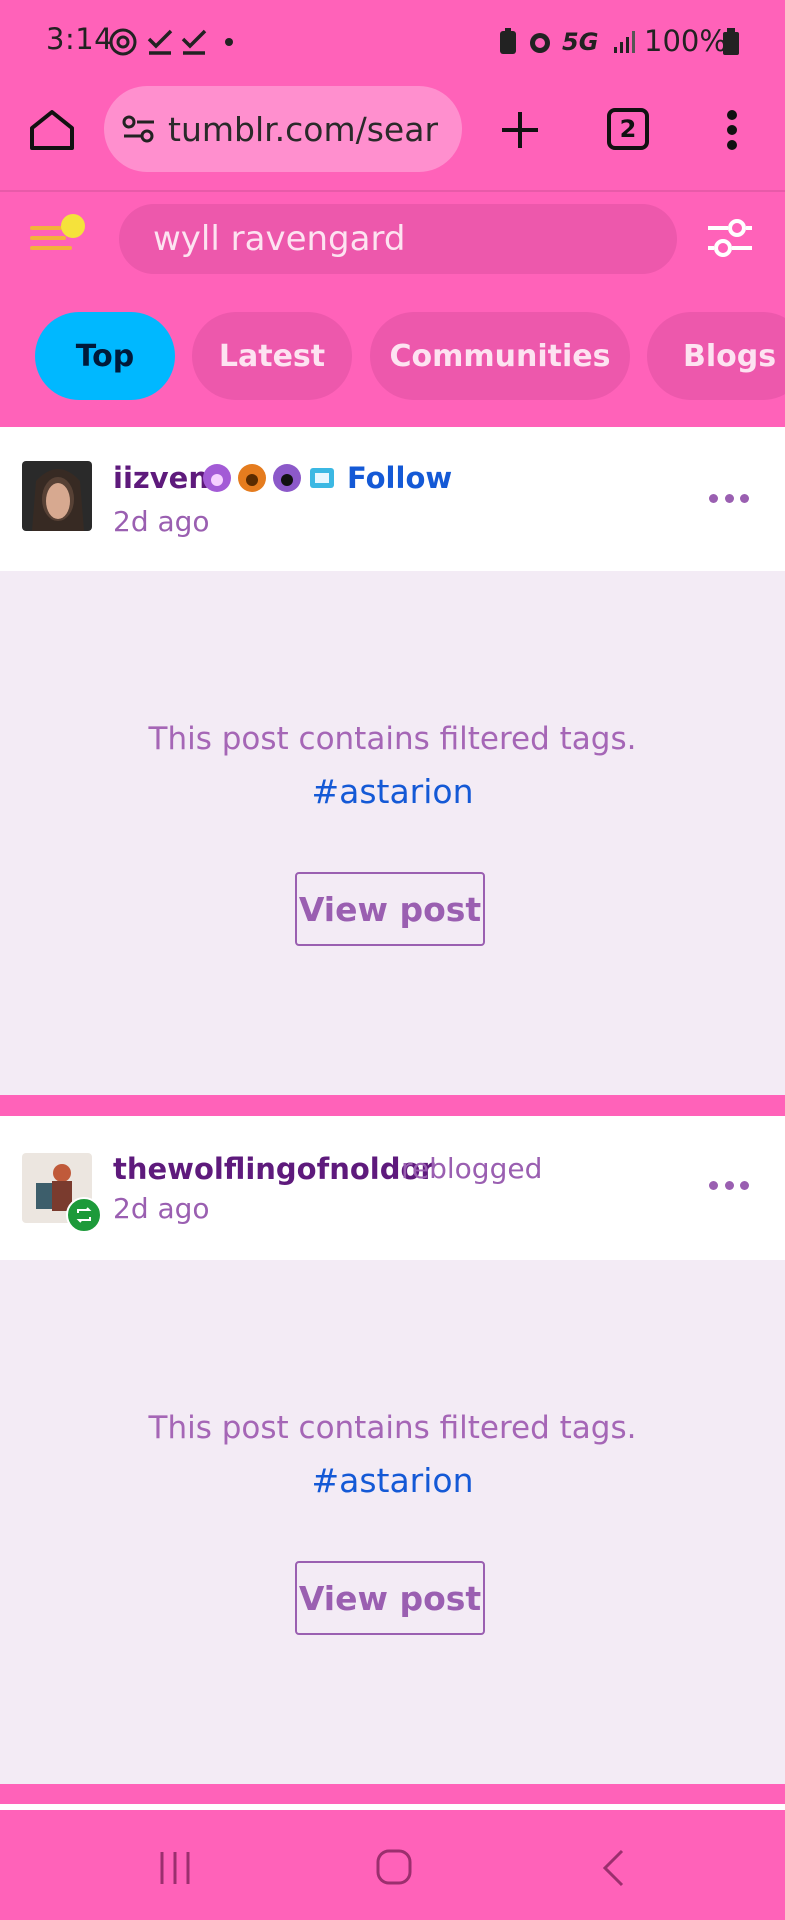 The height and width of the screenshot is (1920, 785). I want to click on signal-icon, so click(625, 42).